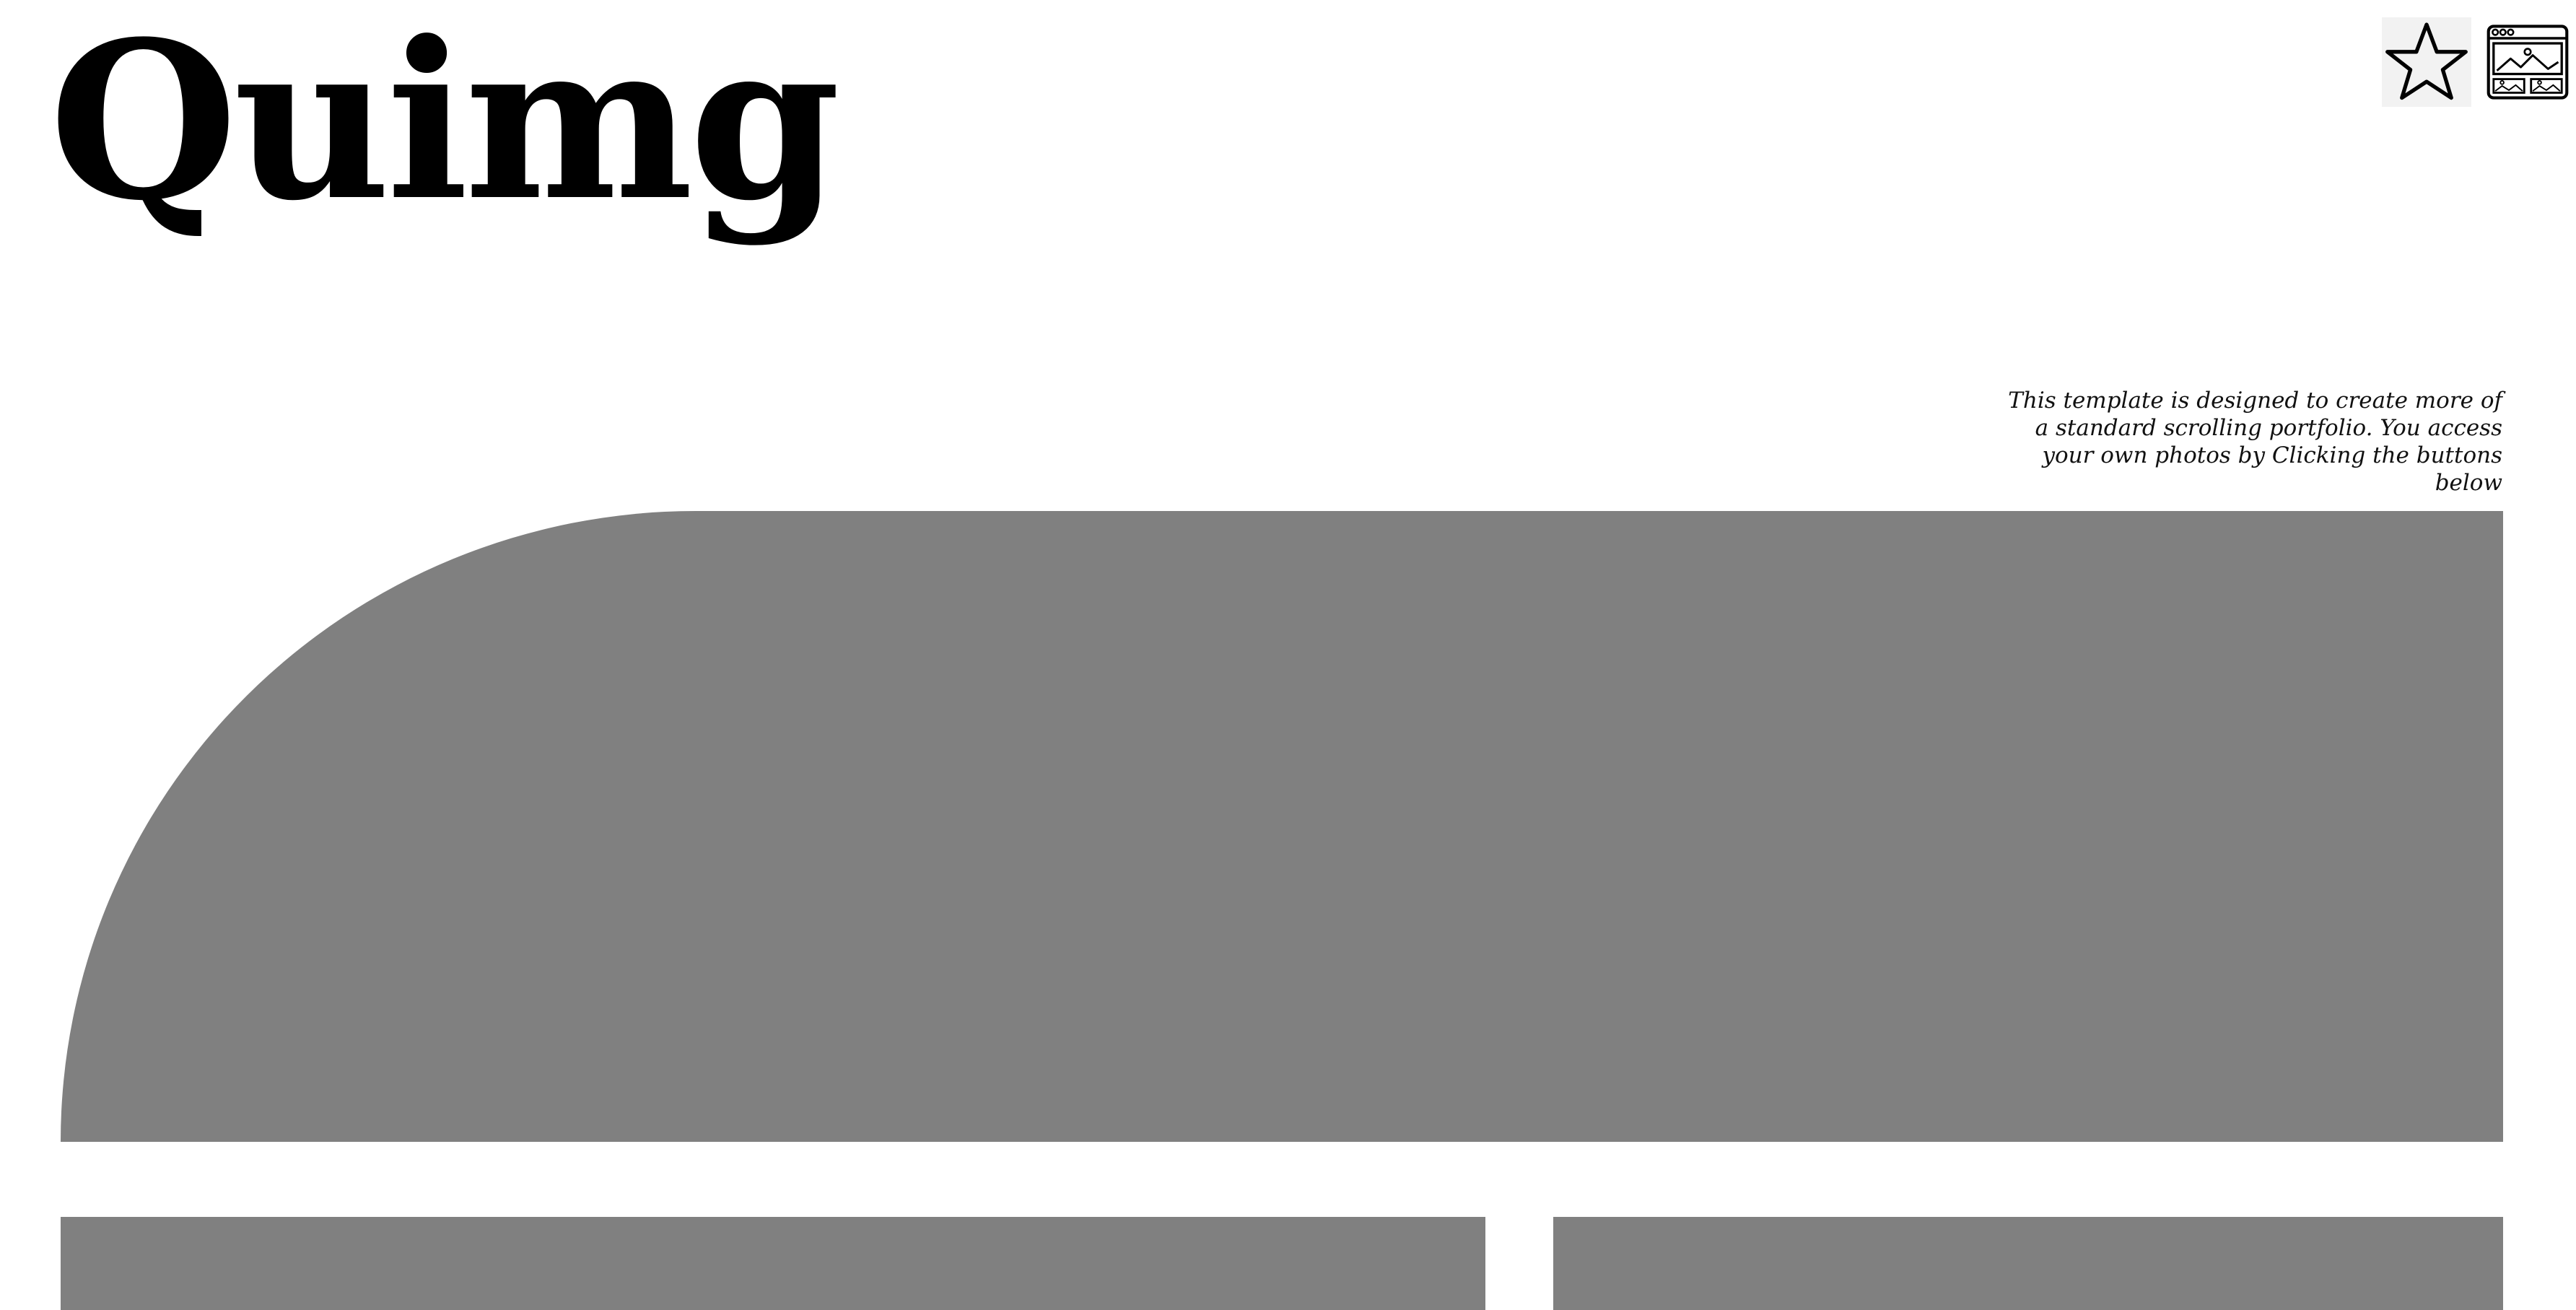  Describe the element at coordinates (445, 121) in the screenshot. I see `site-logo: Quimg` at that location.